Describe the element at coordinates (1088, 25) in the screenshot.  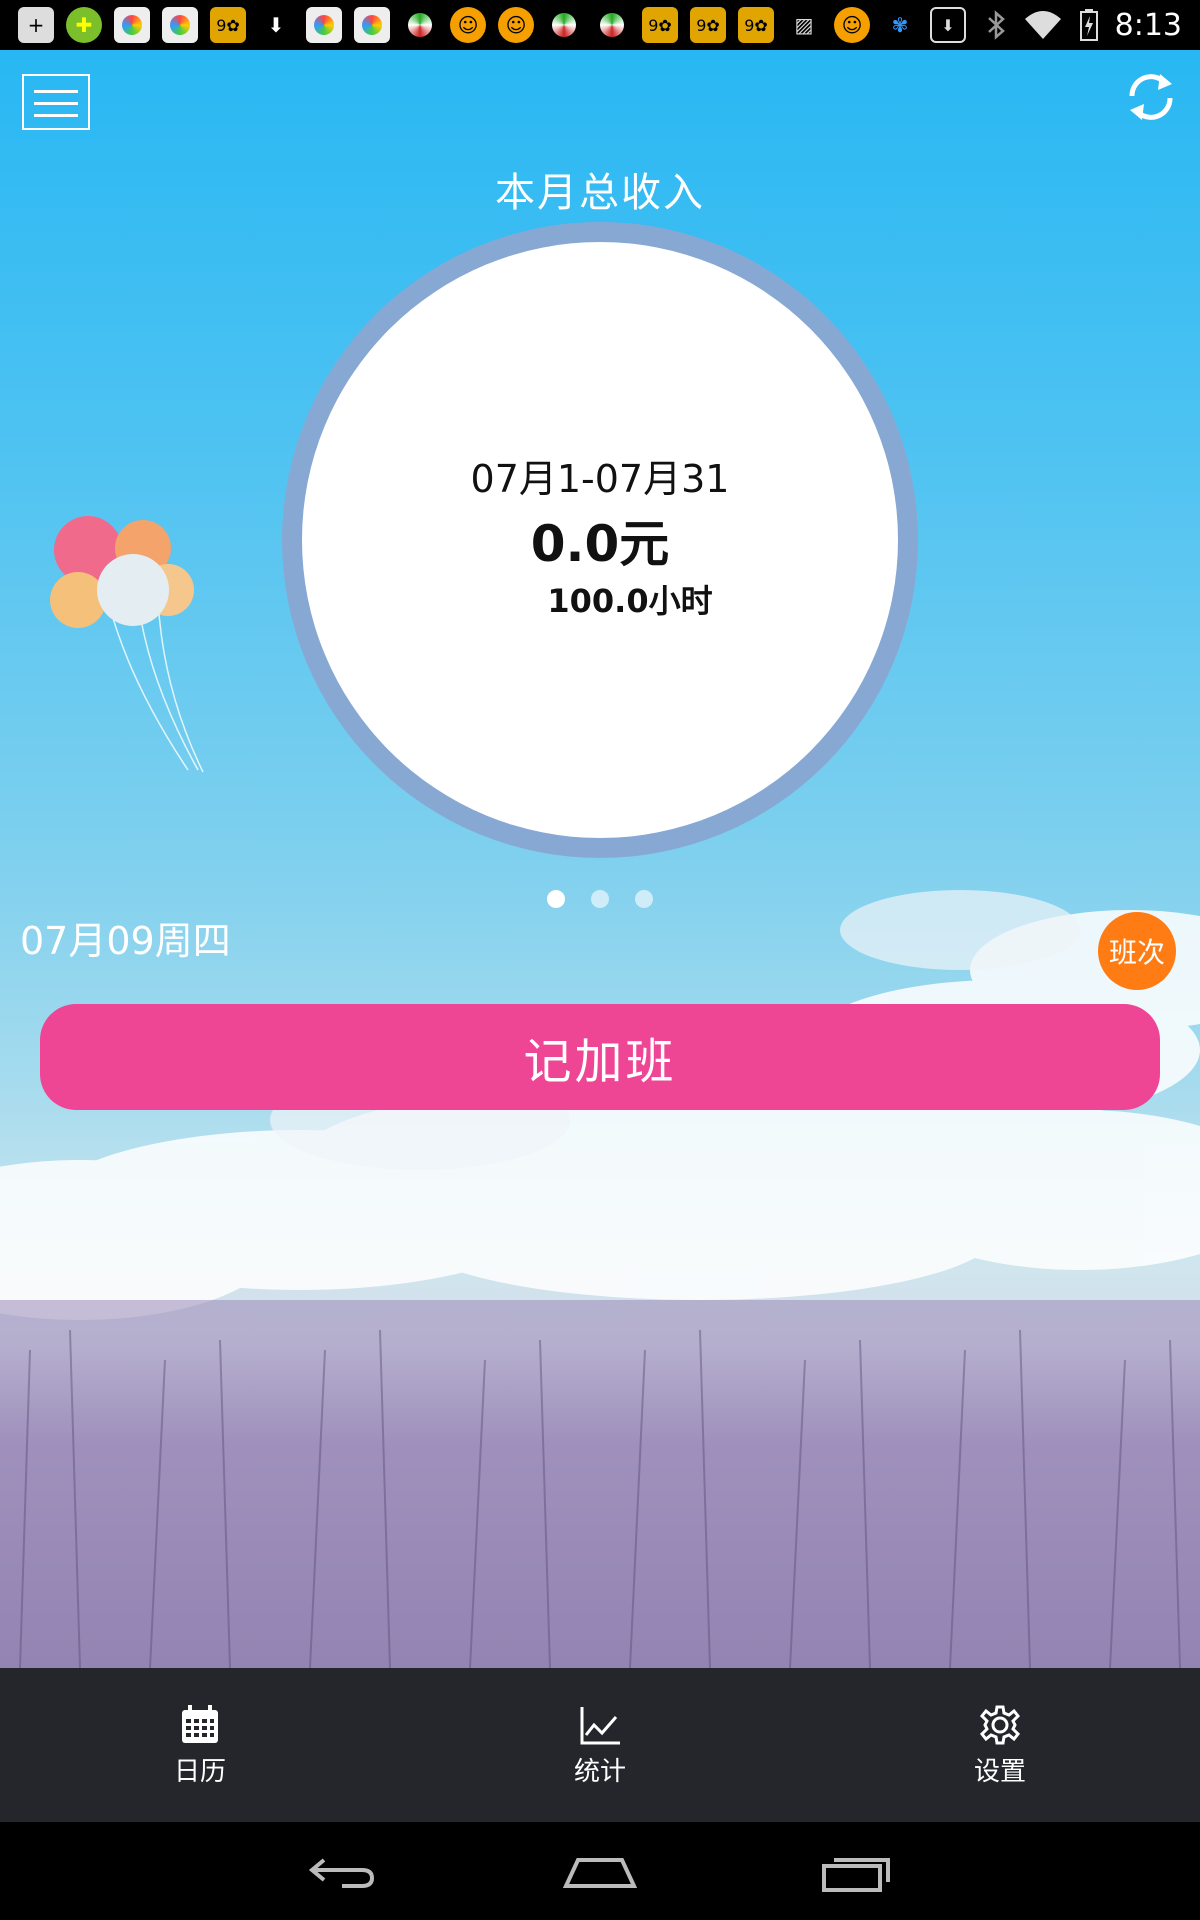
I see `battery-icon` at that location.